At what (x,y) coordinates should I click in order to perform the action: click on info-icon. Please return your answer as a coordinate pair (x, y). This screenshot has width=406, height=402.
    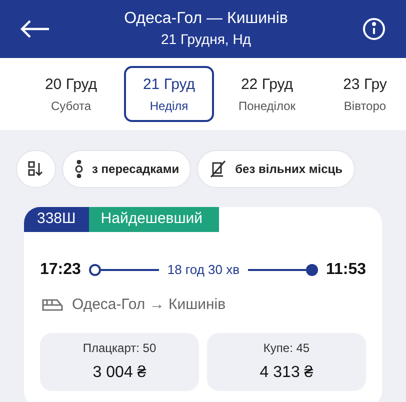
    Looking at the image, I should click on (374, 29).